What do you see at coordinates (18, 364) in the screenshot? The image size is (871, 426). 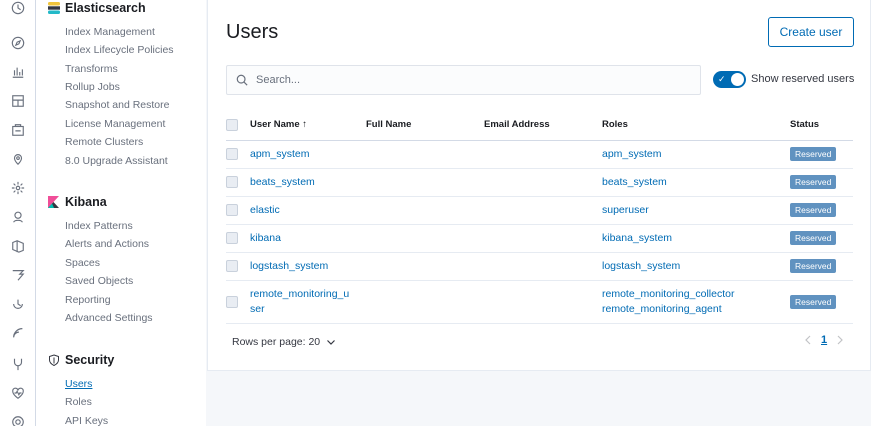 I see `dev-tools-icon` at bounding box center [18, 364].